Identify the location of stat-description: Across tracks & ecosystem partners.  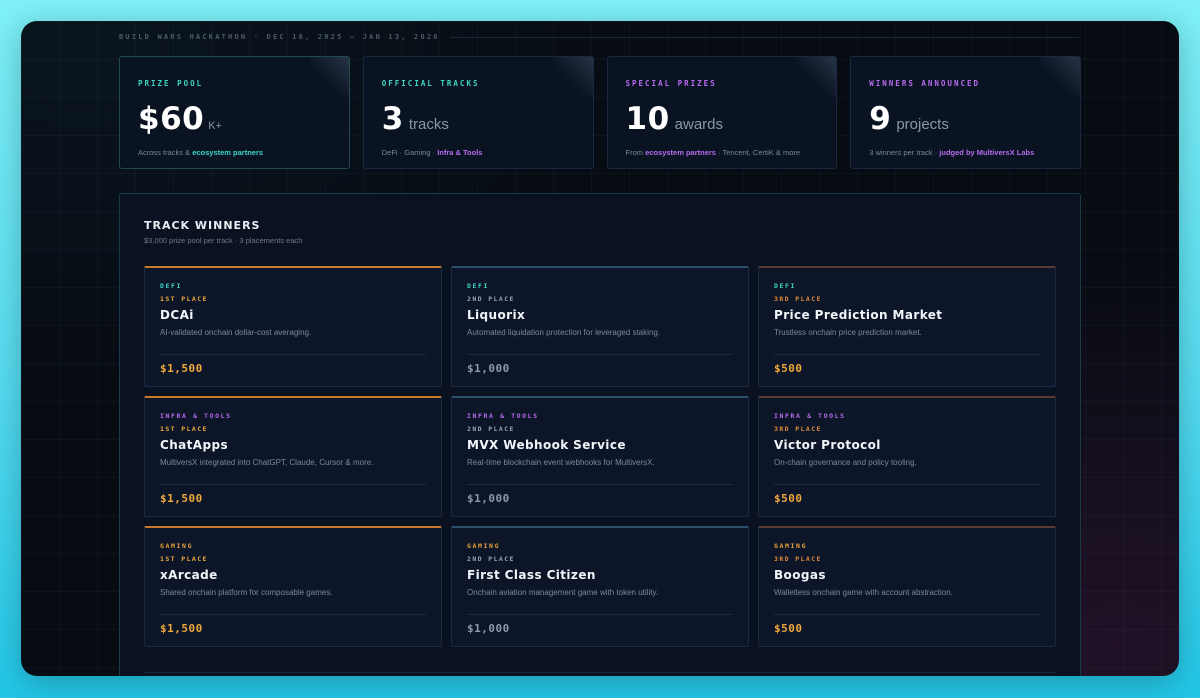
(234, 152).